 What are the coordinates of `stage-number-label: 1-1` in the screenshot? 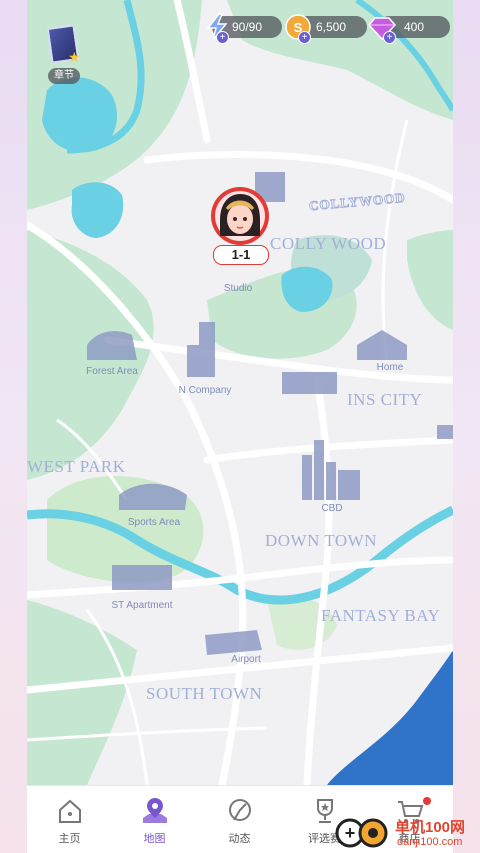 It's located at (241, 255).